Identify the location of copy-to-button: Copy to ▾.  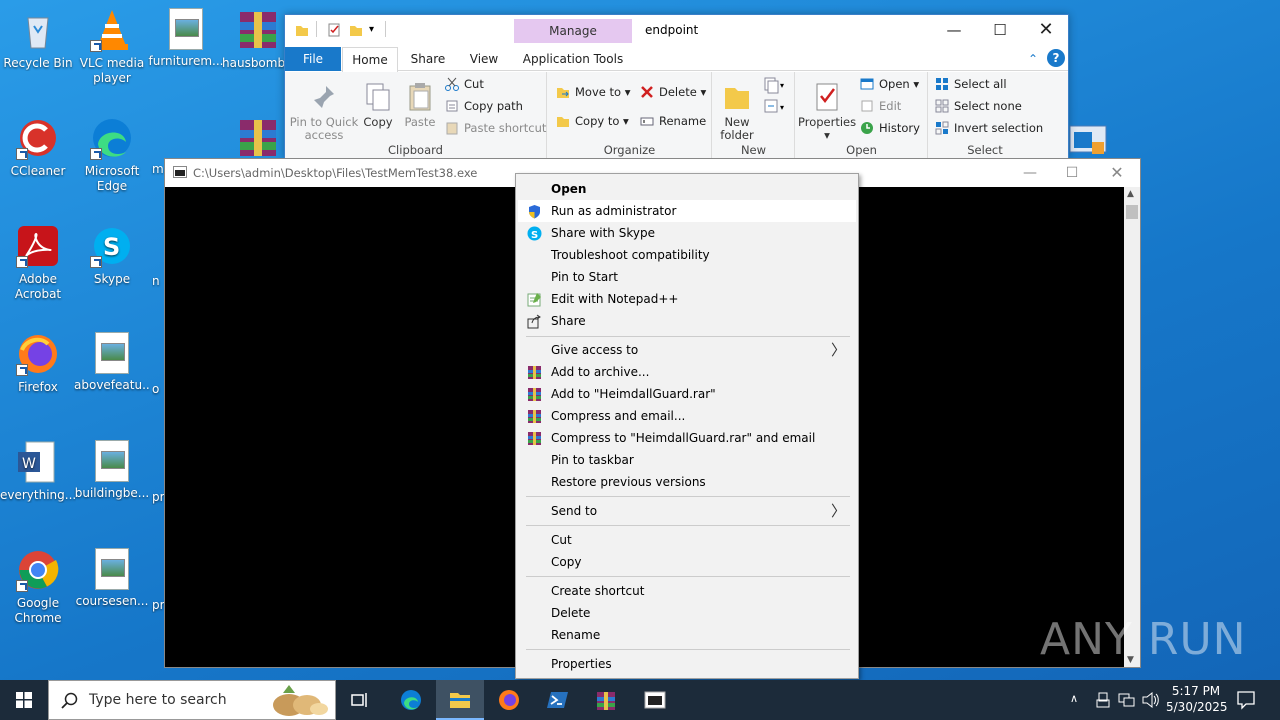
(592, 121).